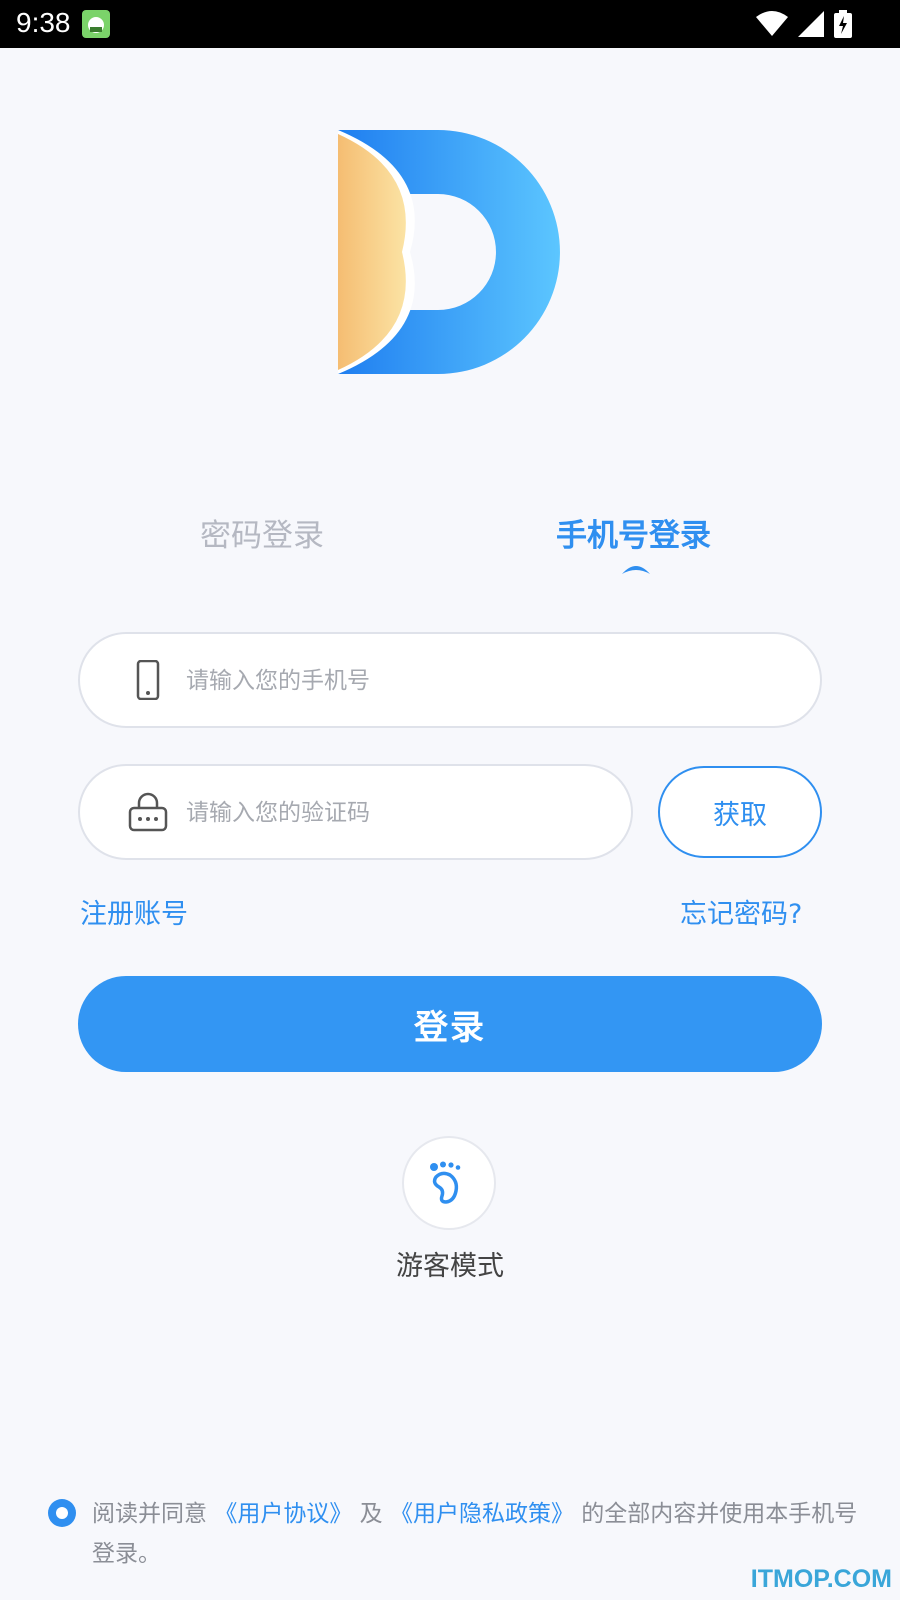 Image resolution: width=900 pixels, height=1600 pixels. I want to click on phone-input, so click(396, 681).